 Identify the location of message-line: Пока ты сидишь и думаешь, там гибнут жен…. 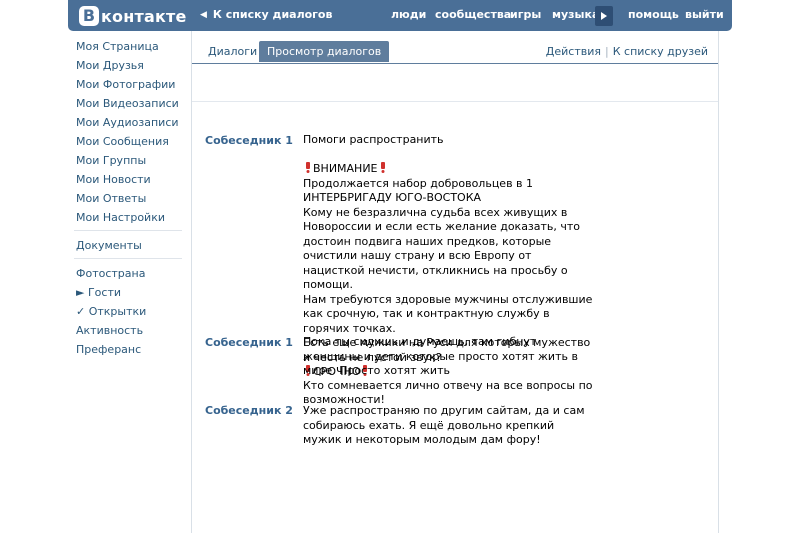
(440, 356).